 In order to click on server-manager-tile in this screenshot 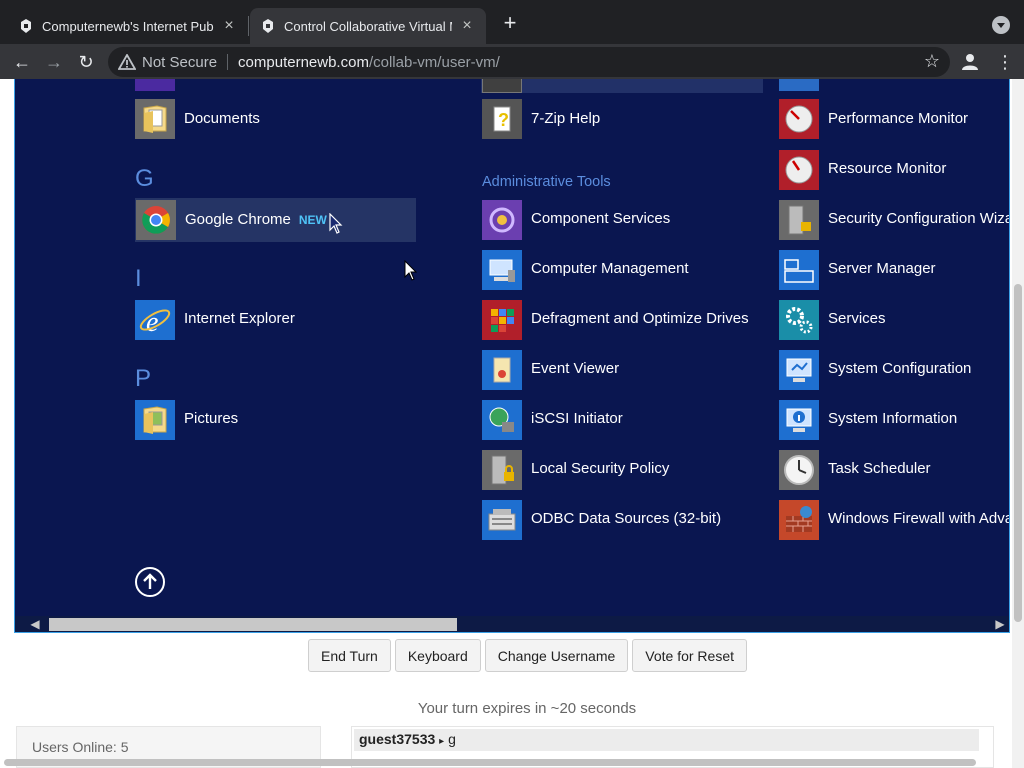, I will do `click(799, 270)`.